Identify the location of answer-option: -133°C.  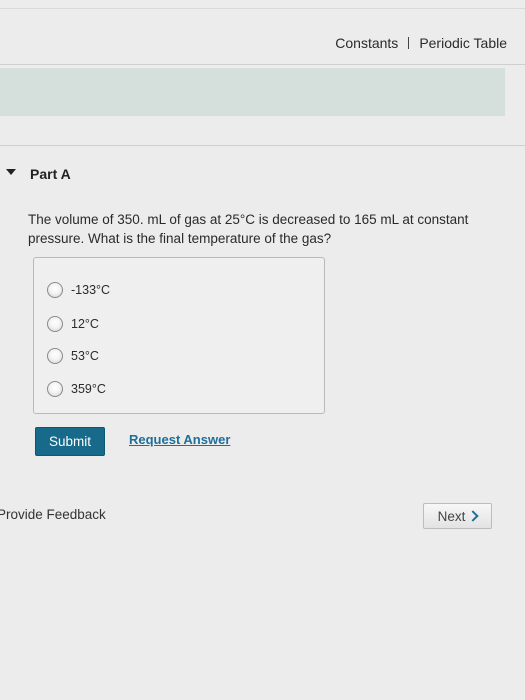
(78, 290).